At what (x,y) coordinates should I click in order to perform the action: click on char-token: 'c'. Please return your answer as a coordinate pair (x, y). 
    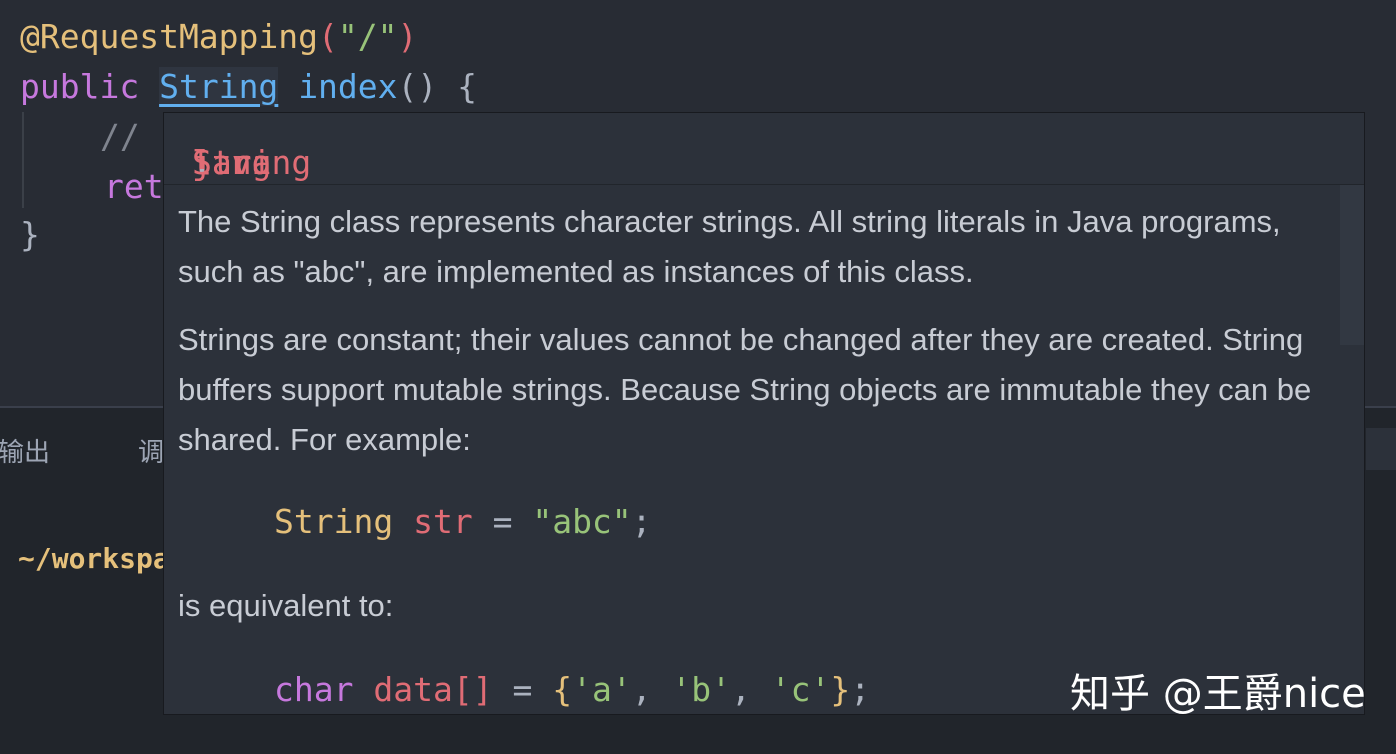
    Looking at the image, I should click on (800, 689).